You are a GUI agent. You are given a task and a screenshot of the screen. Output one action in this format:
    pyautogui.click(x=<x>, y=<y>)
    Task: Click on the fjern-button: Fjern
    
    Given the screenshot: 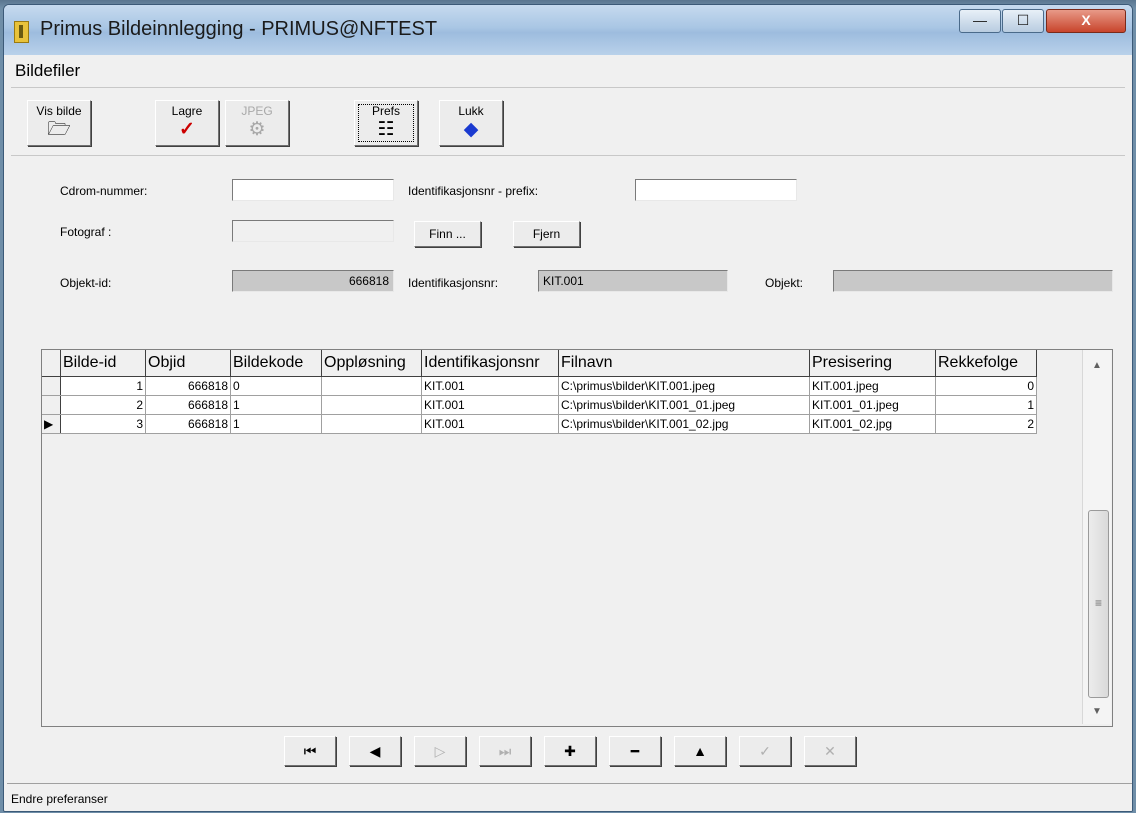 What is the action you would take?
    pyautogui.click(x=546, y=234)
    